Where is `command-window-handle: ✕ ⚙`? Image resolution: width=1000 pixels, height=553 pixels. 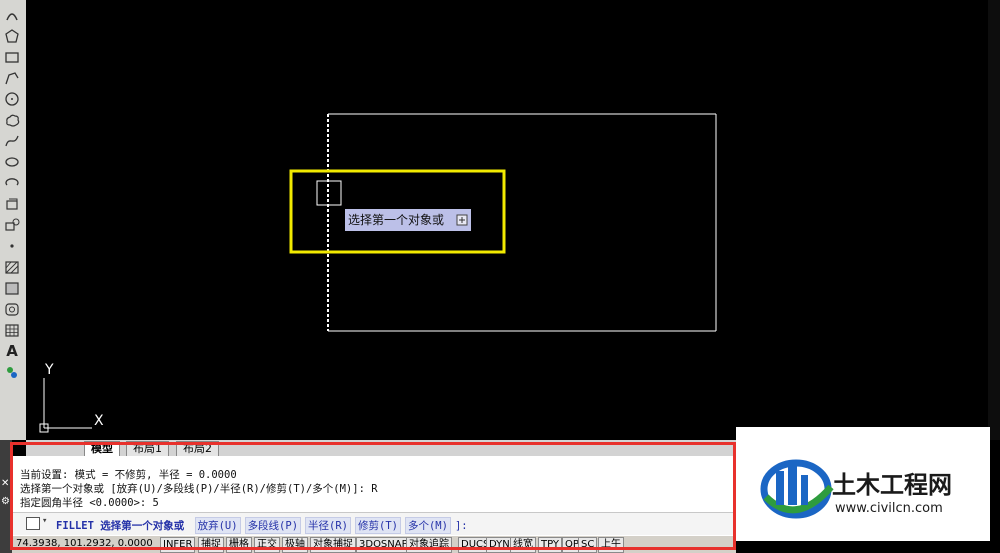 command-window-handle: ✕ ⚙ is located at coordinates (6, 496).